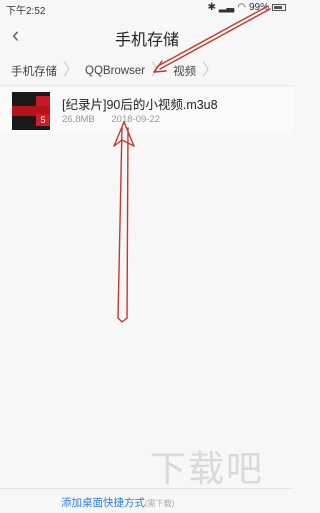 The image size is (320, 513). Describe the element at coordinates (207, 468) in the screenshot. I see `watermark-logo: 下载吧` at that location.